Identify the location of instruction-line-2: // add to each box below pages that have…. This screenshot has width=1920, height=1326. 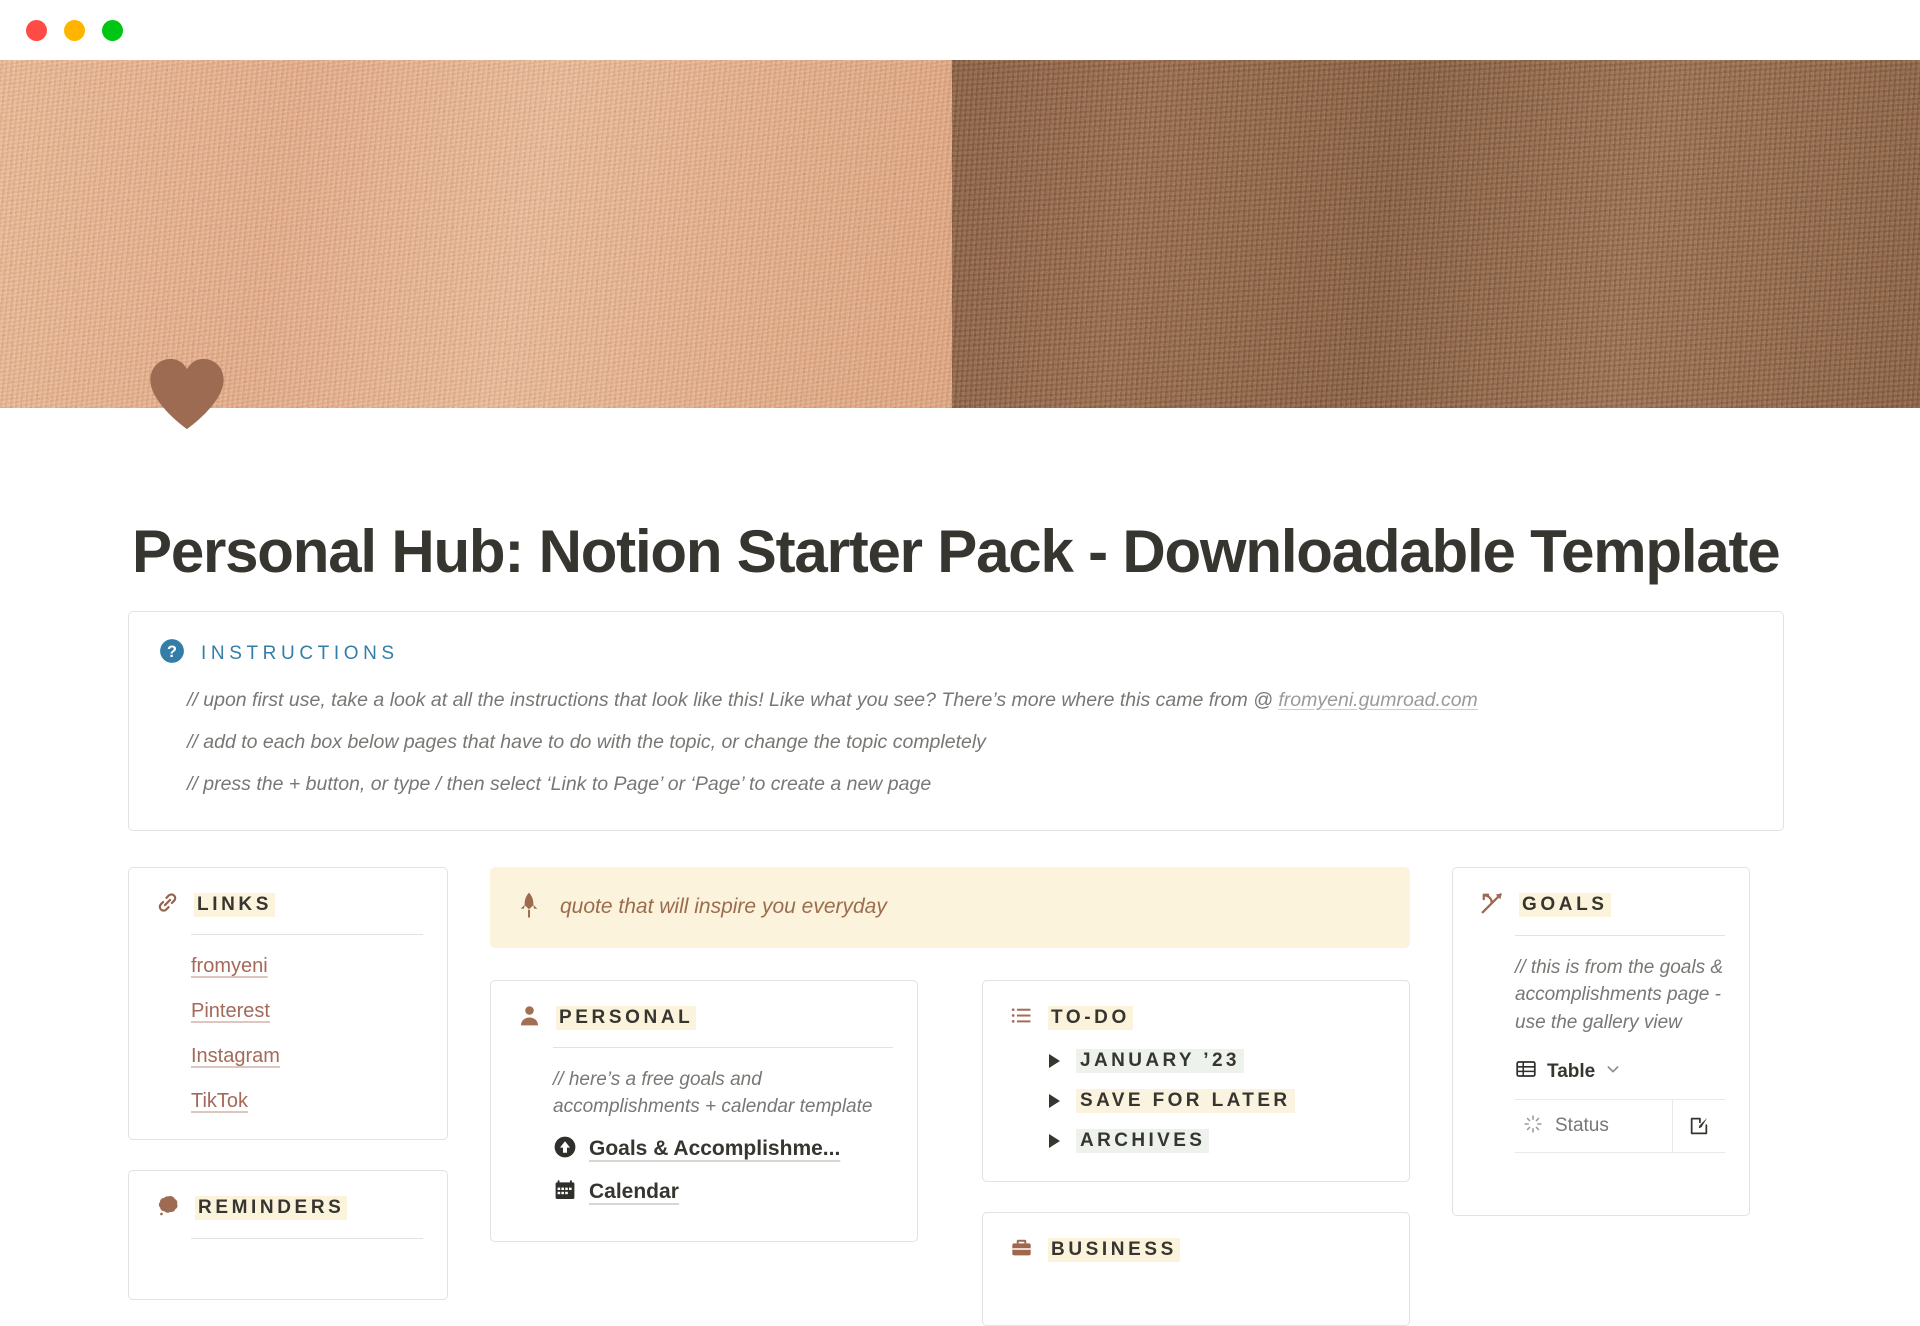
(586, 742).